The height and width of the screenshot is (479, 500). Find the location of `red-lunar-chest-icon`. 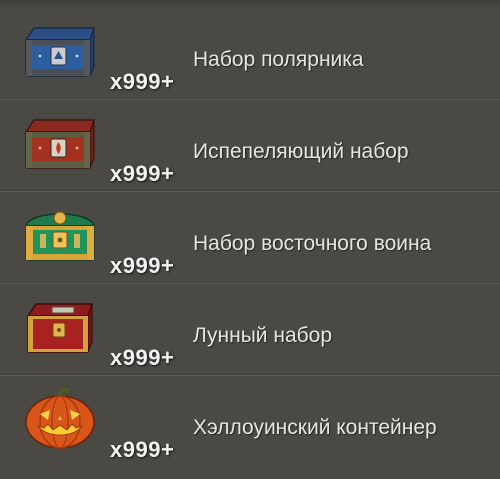

red-lunar-chest-icon is located at coordinates (60, 328).